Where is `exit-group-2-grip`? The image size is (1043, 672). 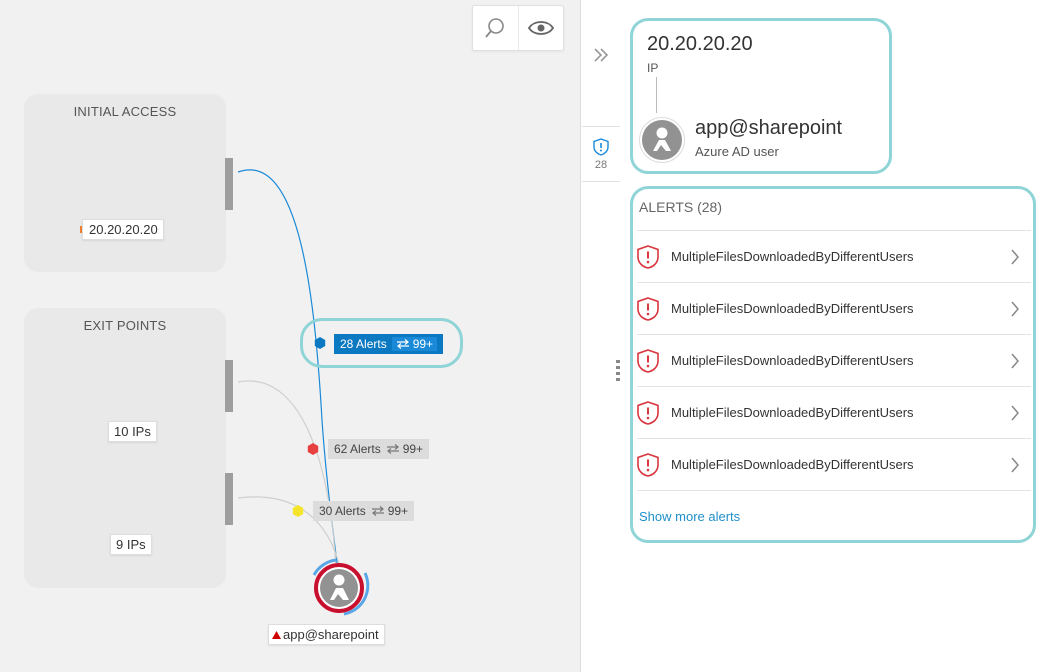 exit-group-2-grip is located at coordinates (229, 499).